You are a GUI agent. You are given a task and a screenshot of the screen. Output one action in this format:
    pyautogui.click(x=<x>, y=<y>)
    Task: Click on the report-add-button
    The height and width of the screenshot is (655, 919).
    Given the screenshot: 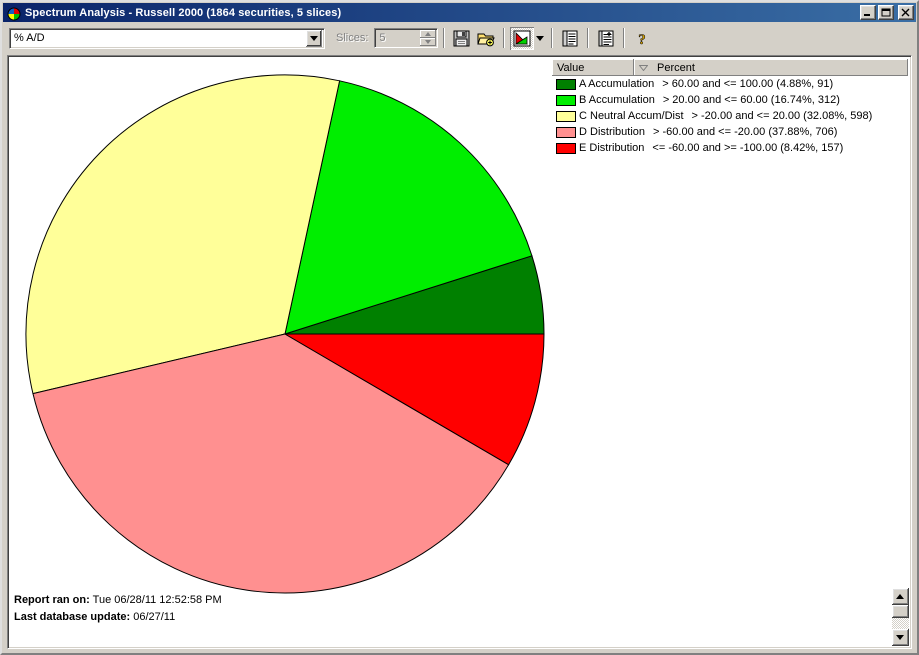 What is the action you would take?
    pyautogui.click(x=606, y=38)
    